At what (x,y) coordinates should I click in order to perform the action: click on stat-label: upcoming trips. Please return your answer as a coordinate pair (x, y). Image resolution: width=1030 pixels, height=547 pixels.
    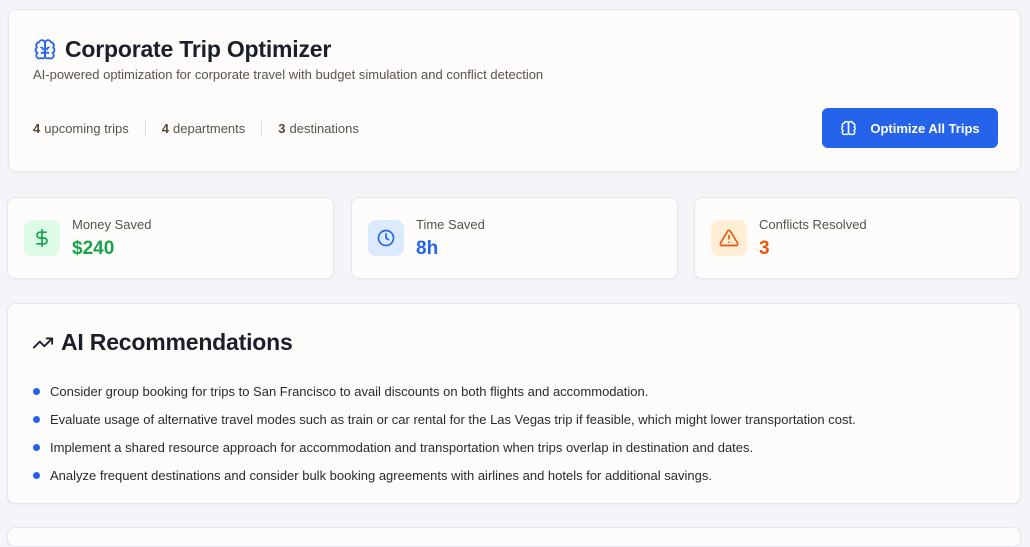
    Looking at the image, I should click on (86, 128).